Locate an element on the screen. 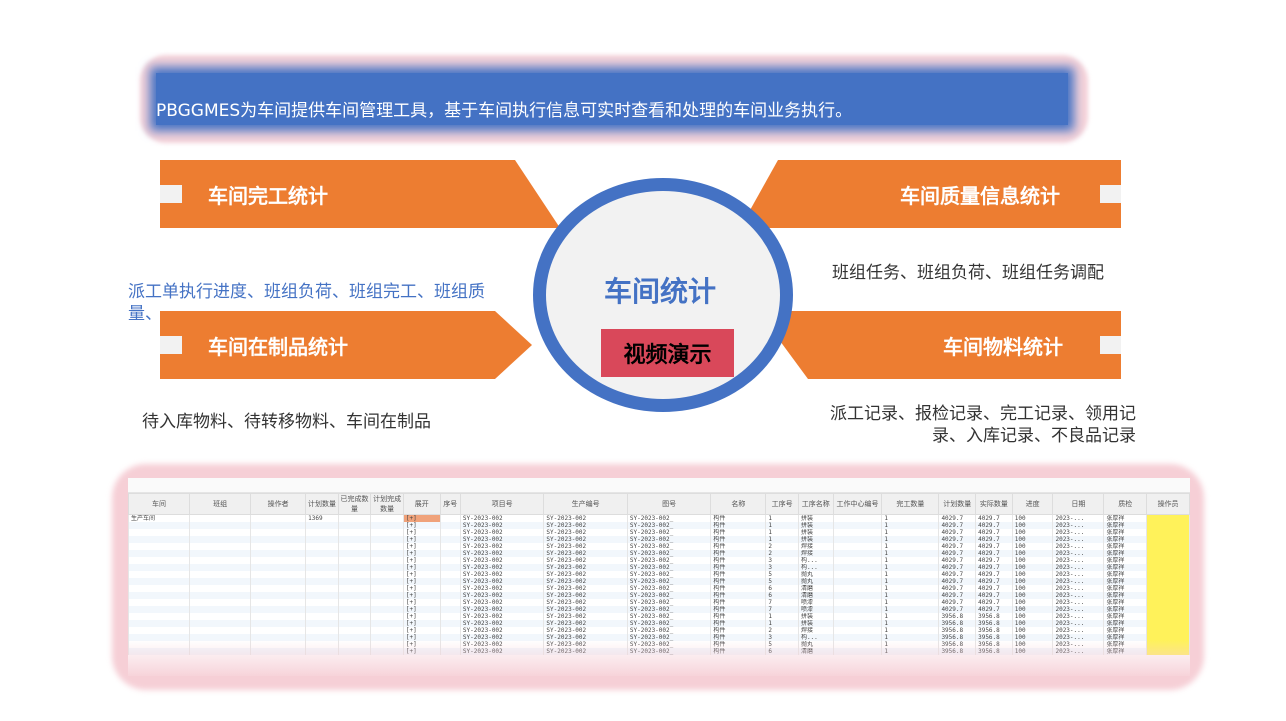 Image resolution: width=1286 pixels, height=721 pixels. column-header: 质检 is located at coordinates (1125, 504).